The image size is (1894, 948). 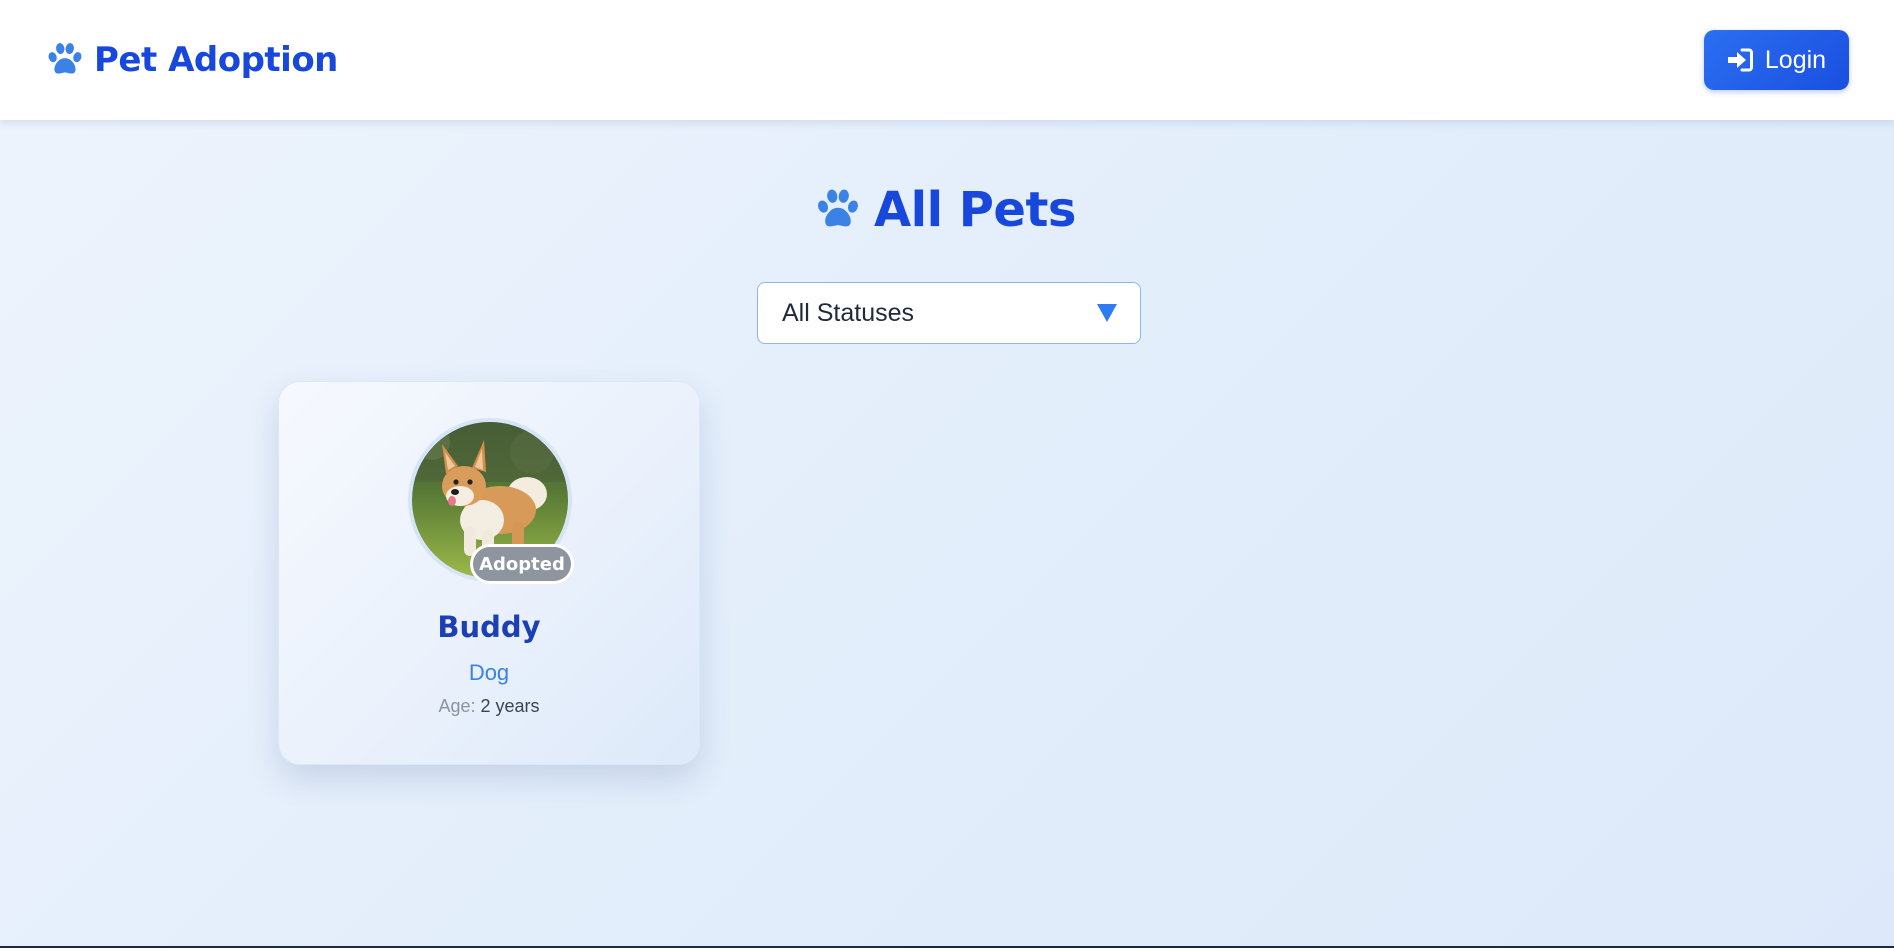 I want to click on status-badge: Adopted, so click(x=522, y=564).